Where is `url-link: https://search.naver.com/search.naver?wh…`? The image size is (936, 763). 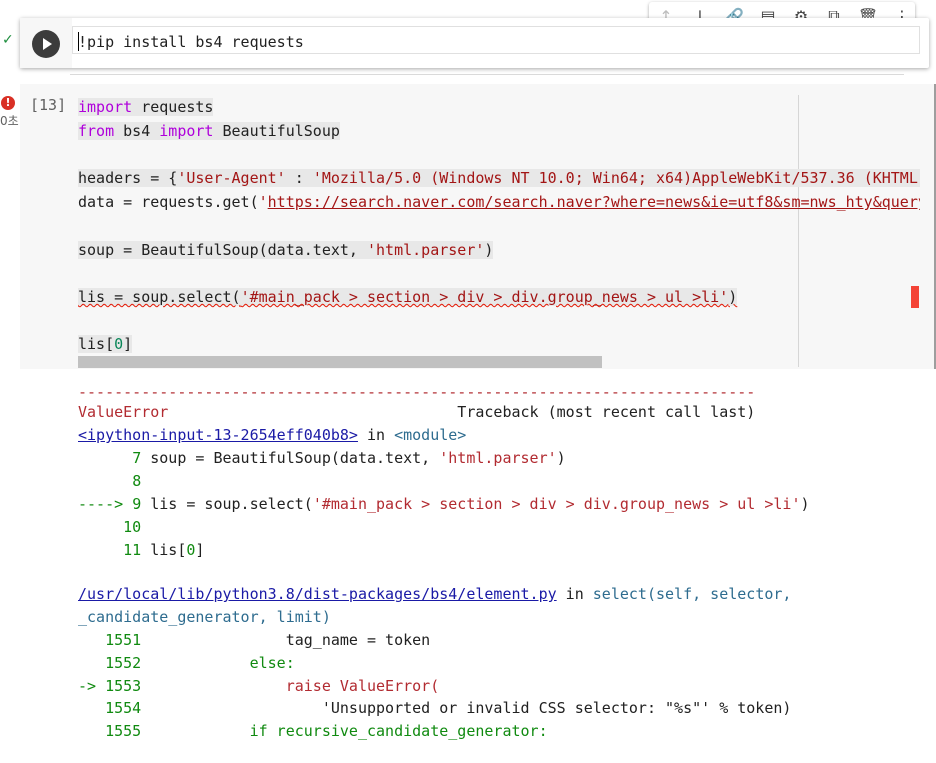
url-link: https://search.naver.com/search.naver?wh… is located at coordinates (594, 202).